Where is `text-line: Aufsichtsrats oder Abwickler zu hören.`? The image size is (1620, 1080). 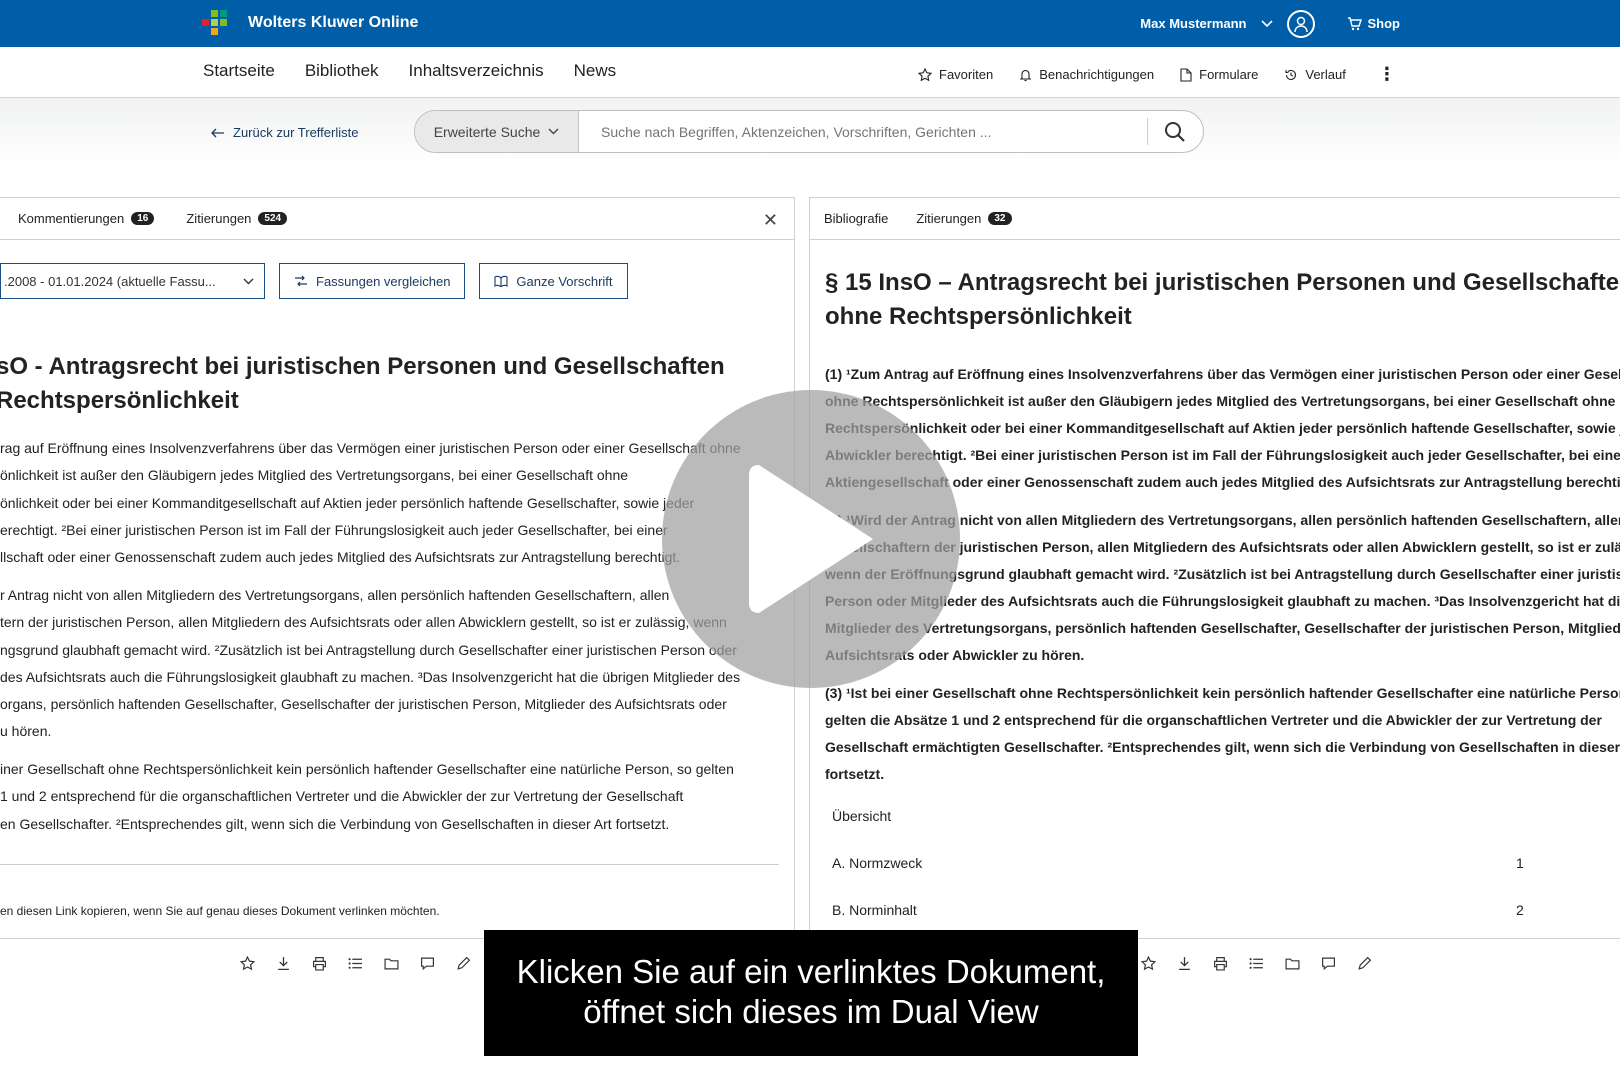
text-line: Aufsichtsrats oder Abwickler zu hören. is located at coordinates (955, 655).